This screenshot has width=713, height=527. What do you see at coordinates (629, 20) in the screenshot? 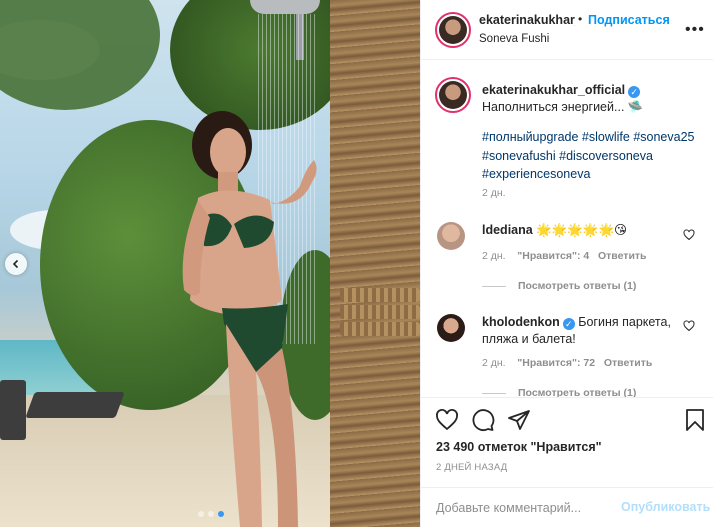
I see `follow-button: Подписаться` at bounding box center [629, 20].